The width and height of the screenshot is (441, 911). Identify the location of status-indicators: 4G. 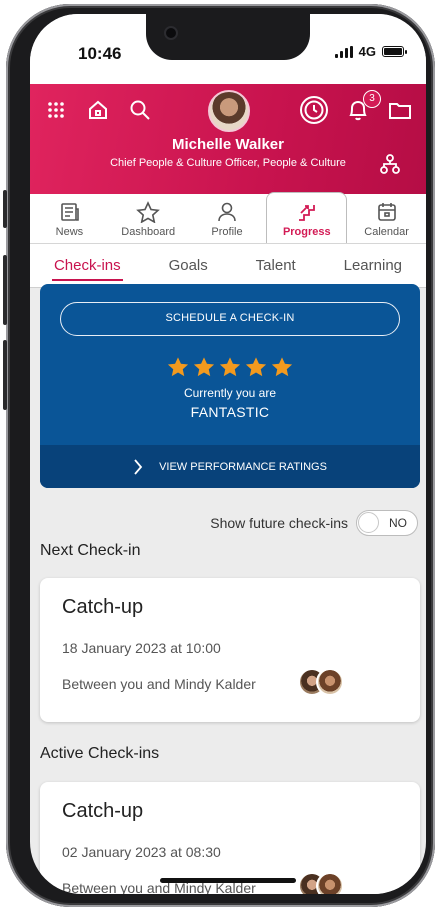
(370, 51).